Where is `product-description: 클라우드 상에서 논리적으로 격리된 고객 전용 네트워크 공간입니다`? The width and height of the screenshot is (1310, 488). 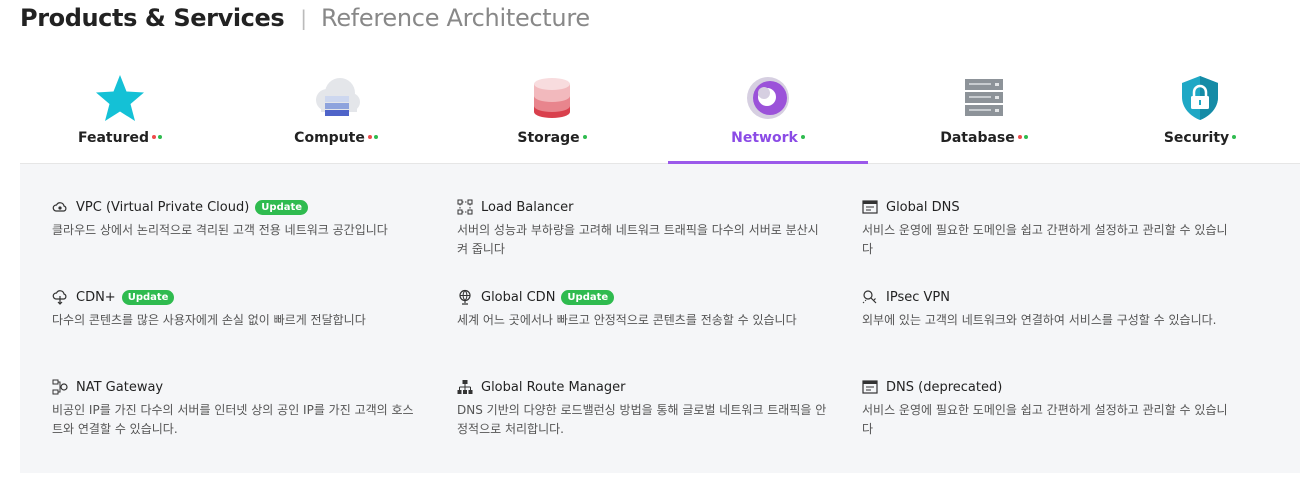 product-description: 클라우드 상에서 논리적으로 격리된 고객 전용 네트워크 공간입니다 is located at coordinates (220, 230).